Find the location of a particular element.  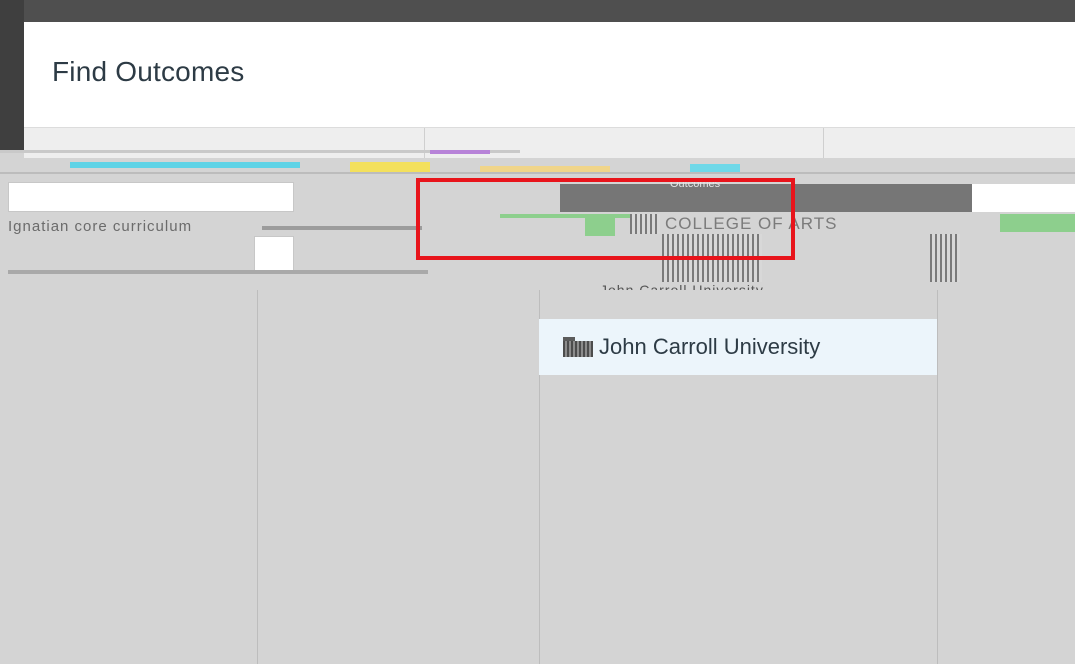

outcome-tab-strip is located at coordinates (549, 143).